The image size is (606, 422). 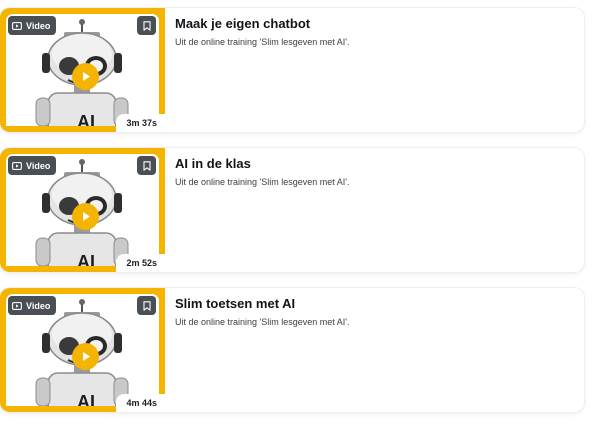 I want to click on video-thumbnail: AI Video 3m 37s, so click(x=82, y=70).